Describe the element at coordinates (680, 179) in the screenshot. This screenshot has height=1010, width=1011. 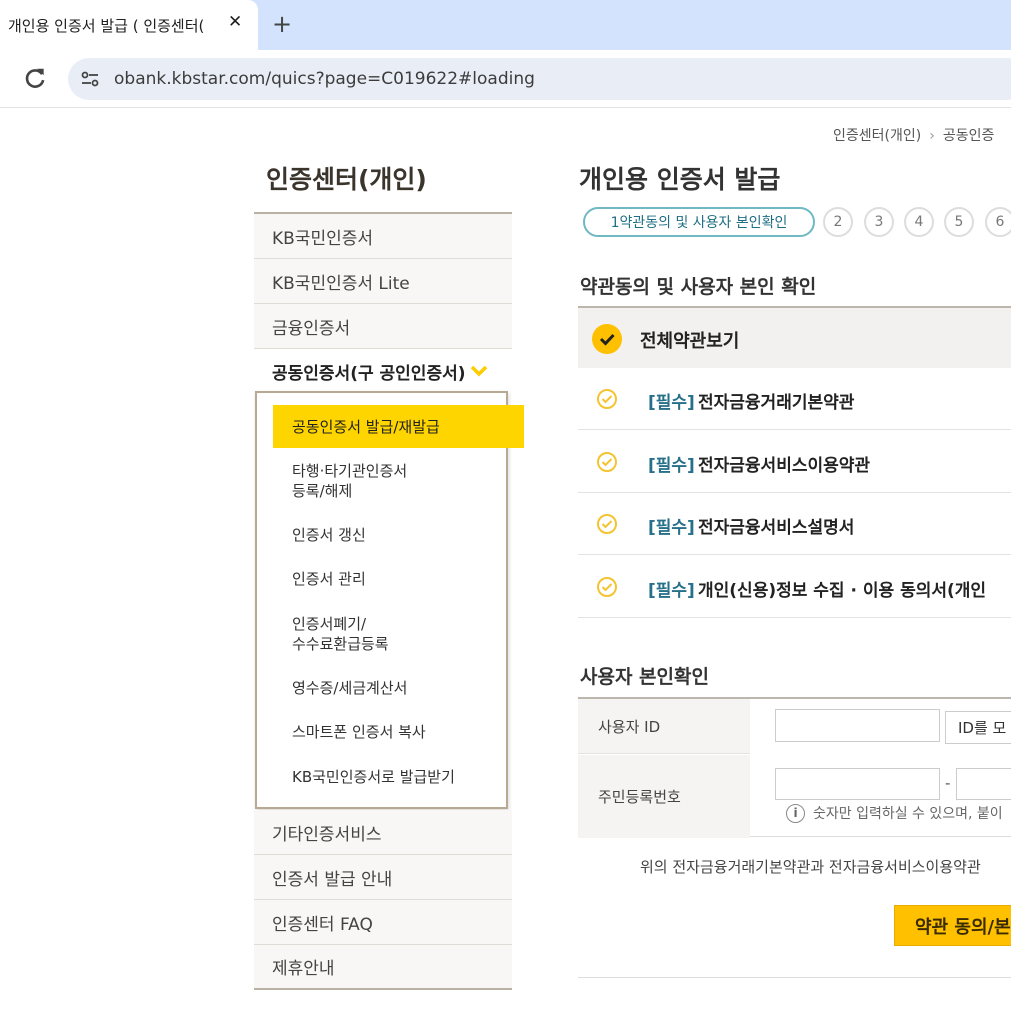
I see `page-title: 개인용 인증서 발급` at that location.